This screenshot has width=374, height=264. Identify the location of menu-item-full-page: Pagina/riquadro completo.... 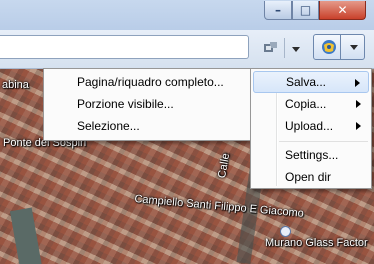
(148, 82).